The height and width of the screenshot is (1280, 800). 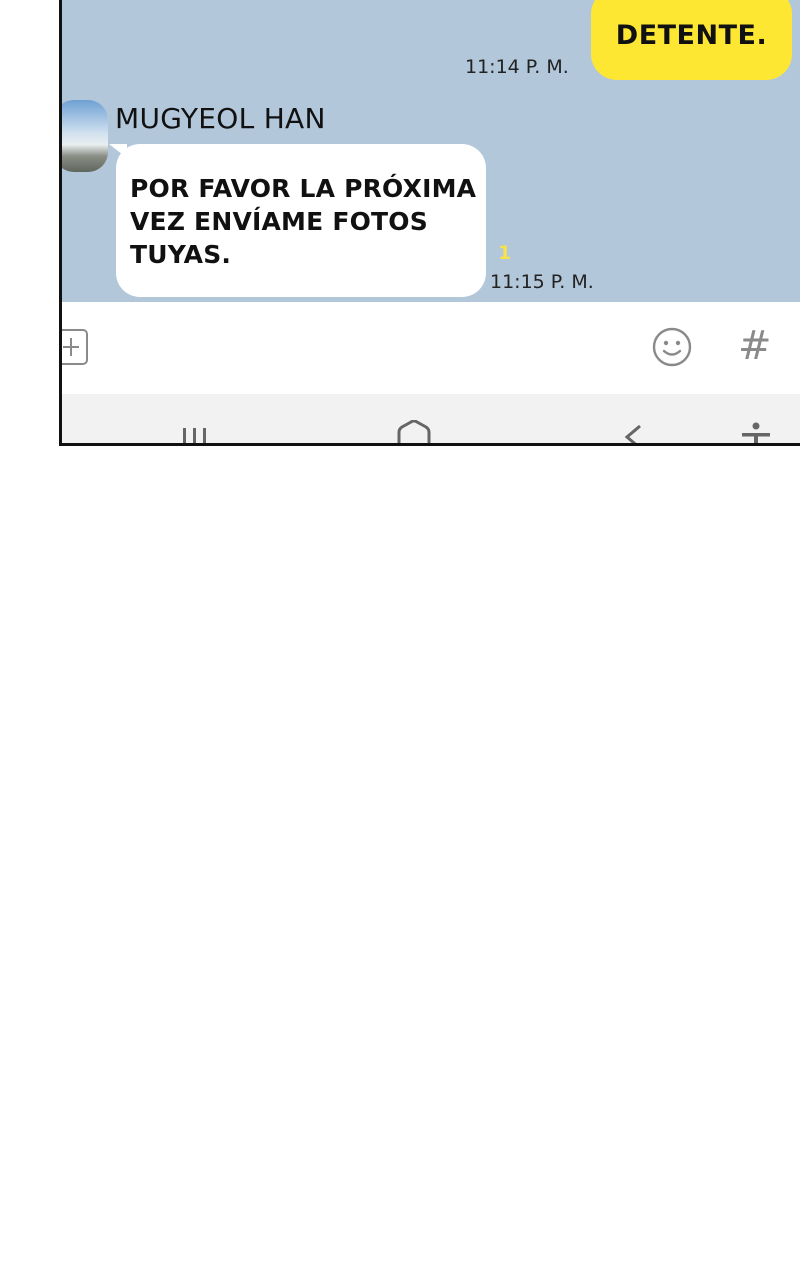 What do you see at coordinates (672, 347) in the screenshot?
I see `emoji-icon` at bounding box center [672, 347].